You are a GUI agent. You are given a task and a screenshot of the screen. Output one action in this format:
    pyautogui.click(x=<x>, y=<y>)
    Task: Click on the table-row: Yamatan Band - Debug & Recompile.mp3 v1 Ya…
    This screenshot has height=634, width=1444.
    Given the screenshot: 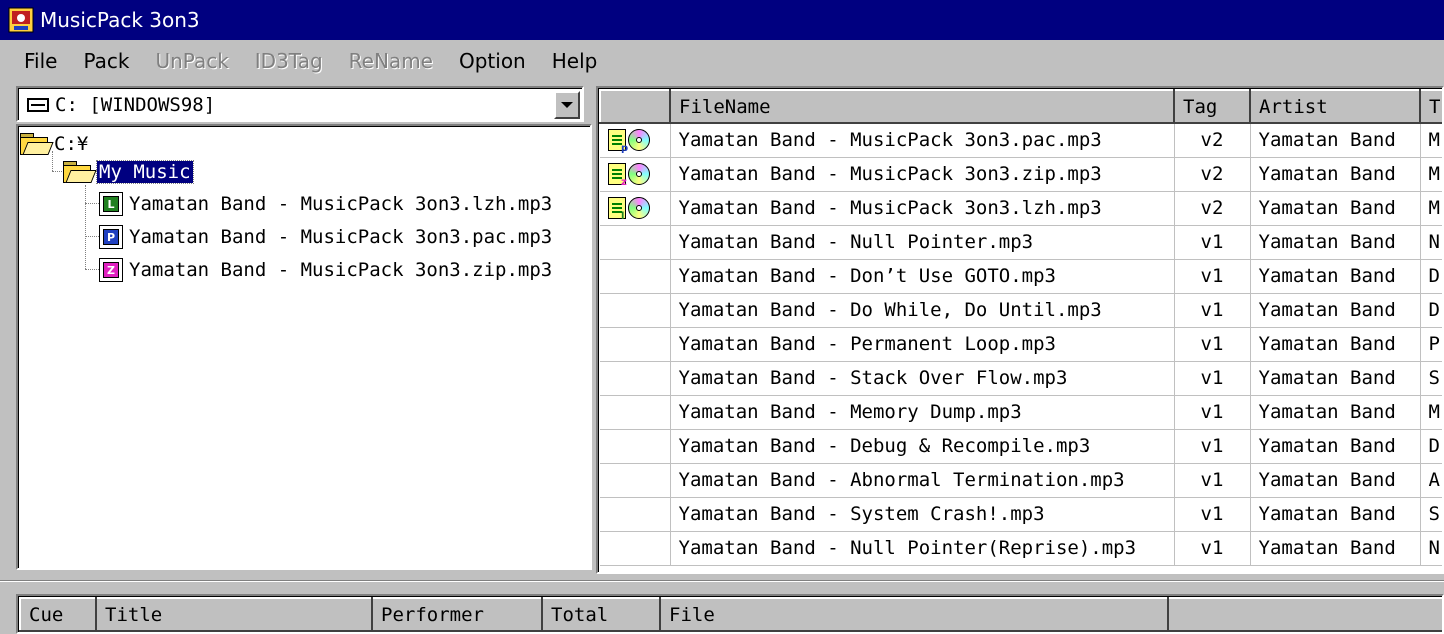 What is the action you would take?
    pyautogui.click(x=1021, y=446)
    